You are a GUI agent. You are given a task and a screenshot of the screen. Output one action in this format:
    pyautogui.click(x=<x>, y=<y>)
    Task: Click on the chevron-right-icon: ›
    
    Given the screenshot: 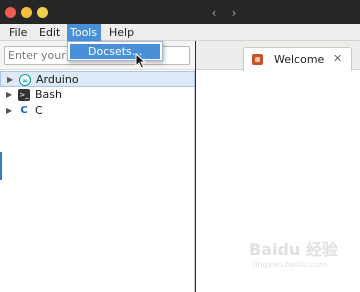 What is the action you would take?
    pyautogui.click(x=234, y=13)
    